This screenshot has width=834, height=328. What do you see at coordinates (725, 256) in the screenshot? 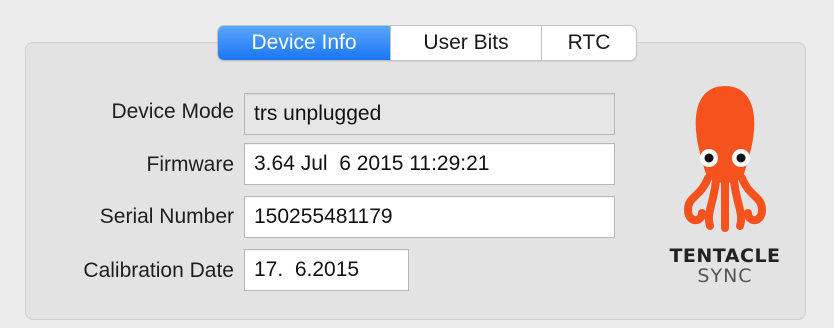
I see `logo-brand-text: TENTACLE` at bounding box center [725, 256].